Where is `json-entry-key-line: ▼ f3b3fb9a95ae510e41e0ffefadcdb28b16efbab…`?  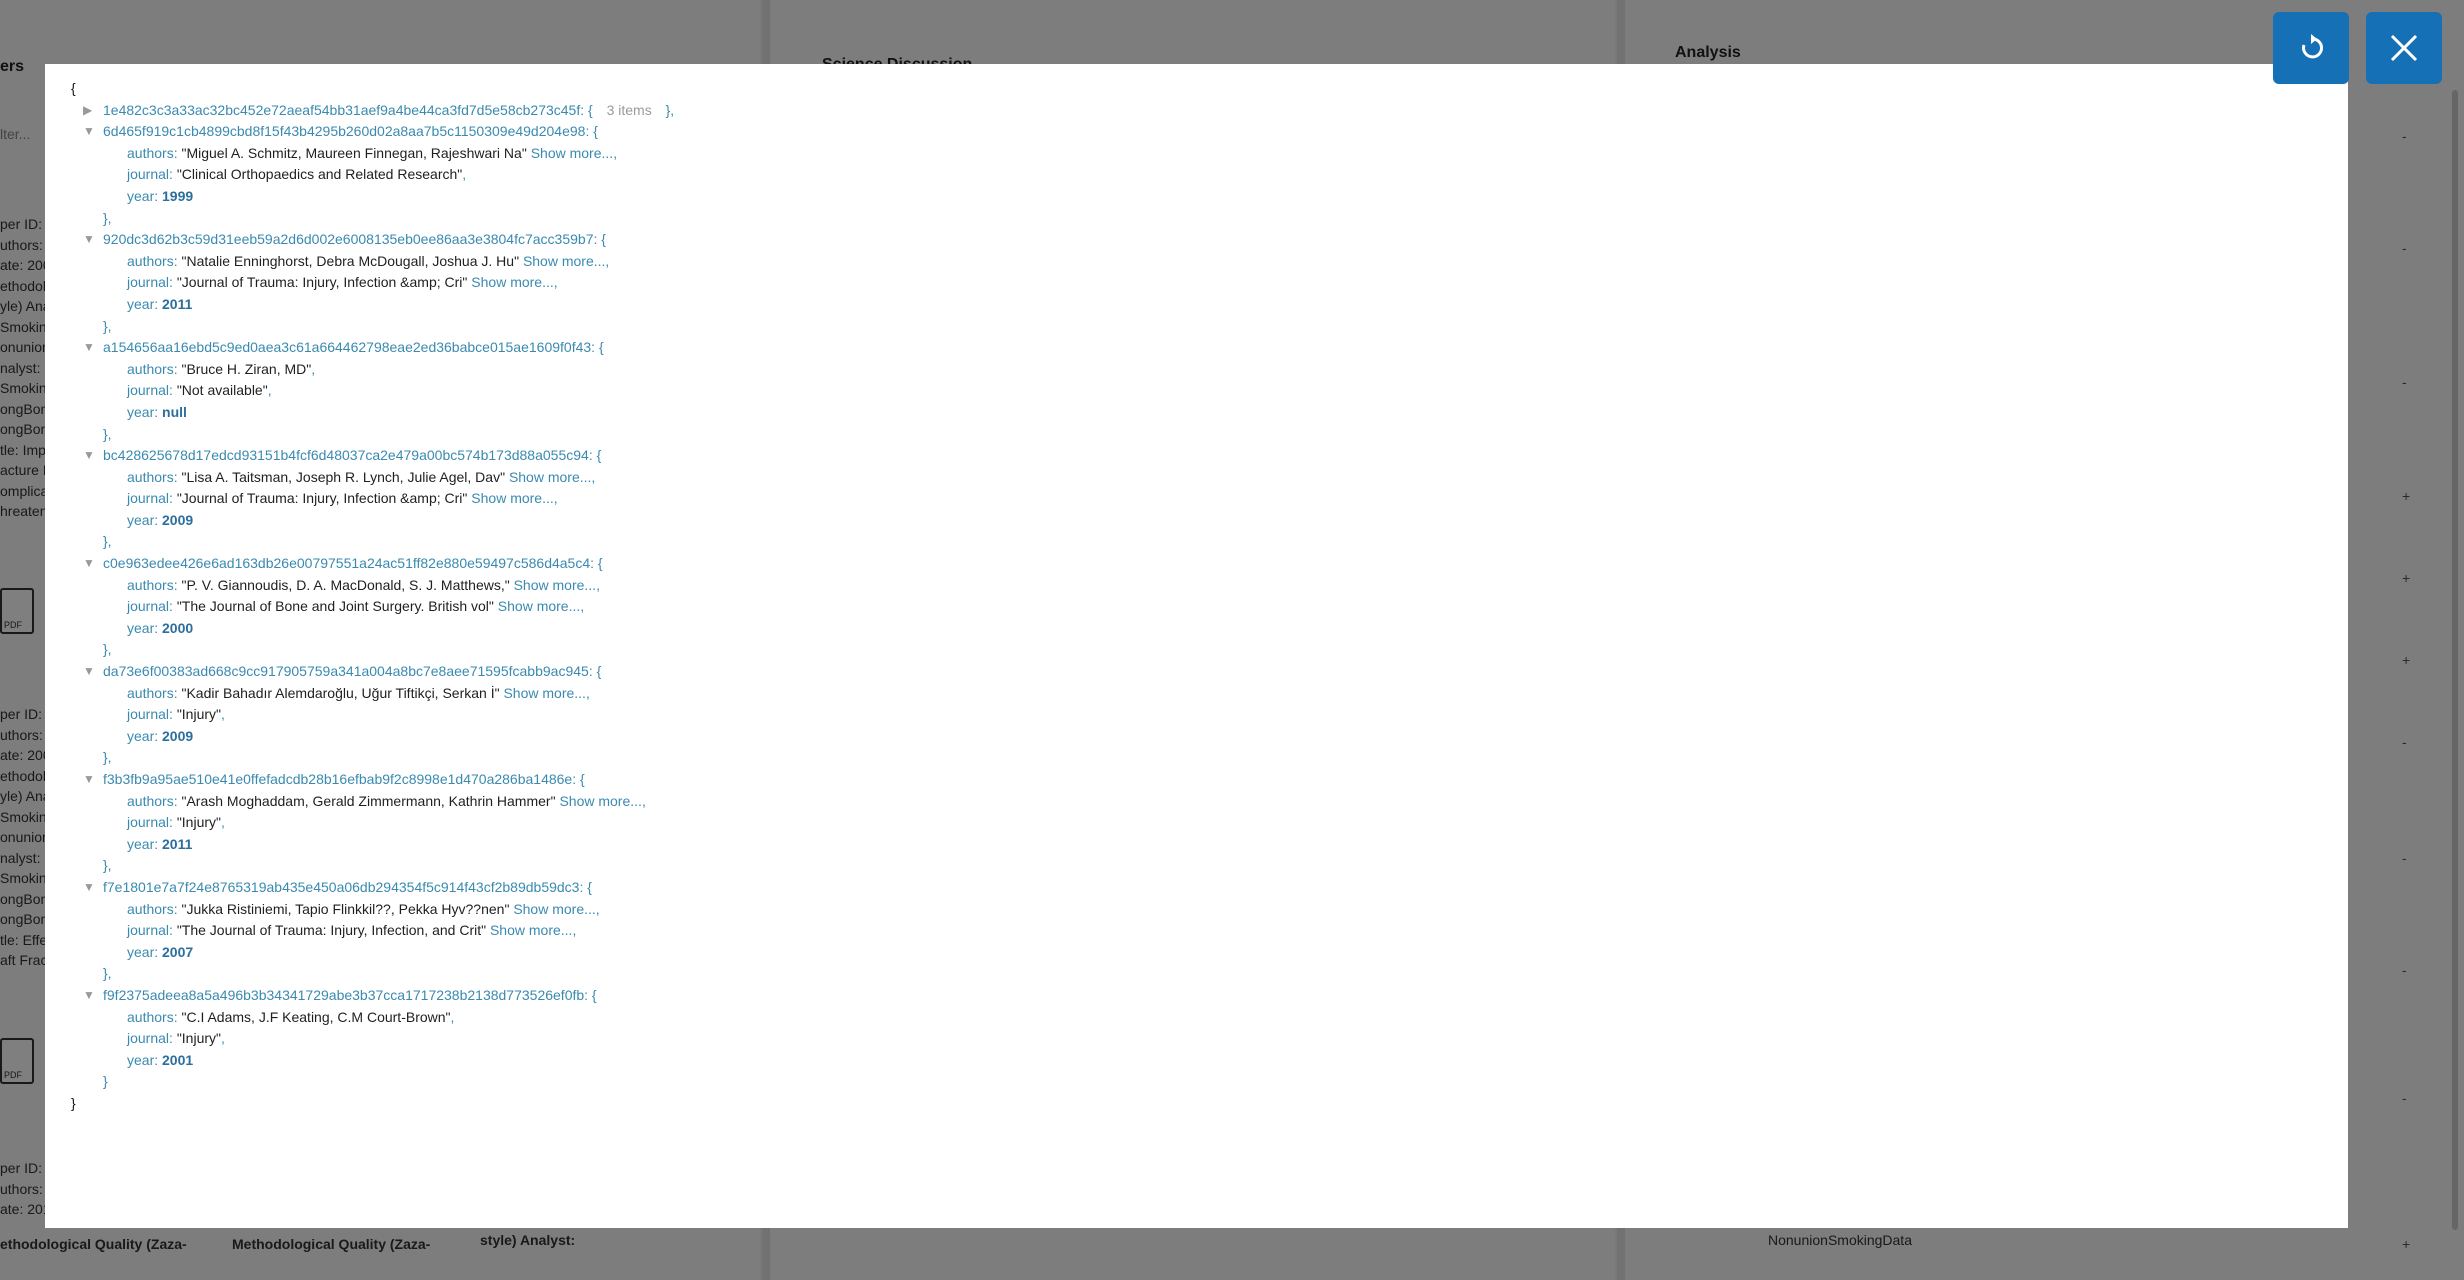
json-entry-key-line: ▼ f3b3fb9a95ae510e41e0ffefadcdb28b16efbab… is located at coordinates (372, 780).